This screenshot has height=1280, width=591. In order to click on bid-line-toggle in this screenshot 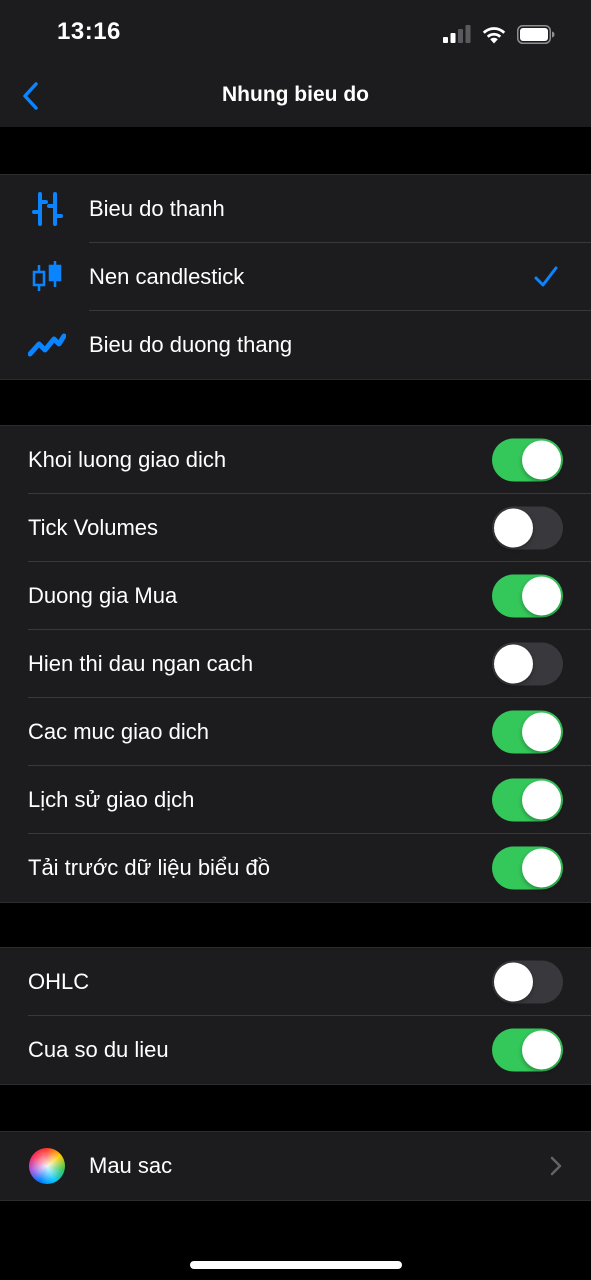, I will do `click(527, 596)`.